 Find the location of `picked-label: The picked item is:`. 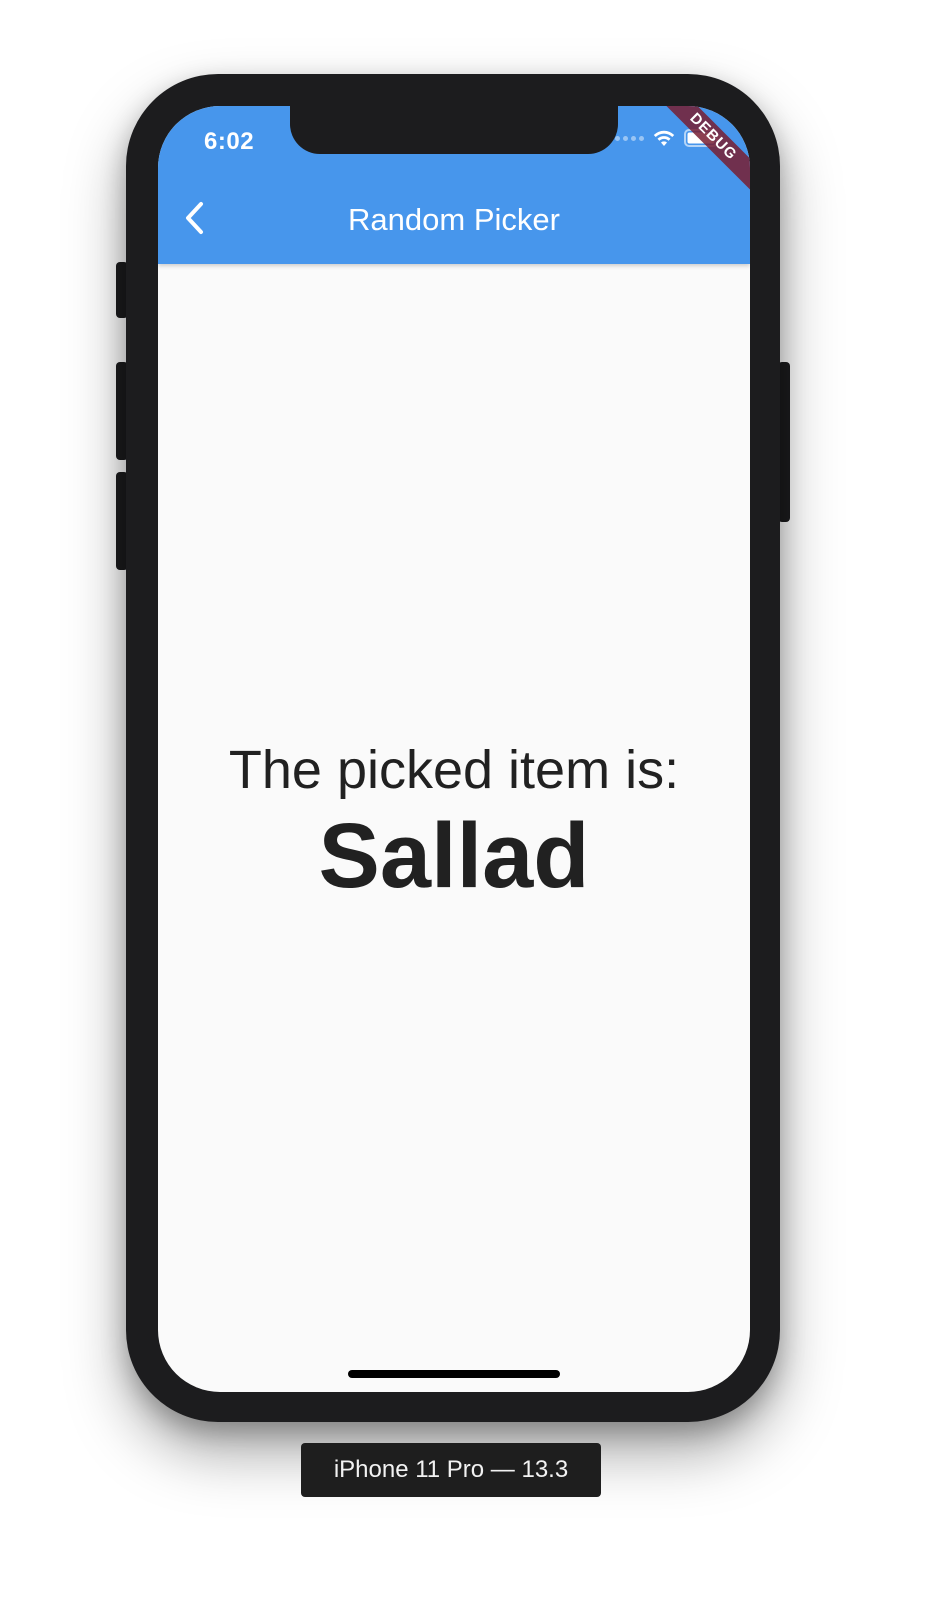

picked-label: The picked item is: is located at coordinates (454, 770).